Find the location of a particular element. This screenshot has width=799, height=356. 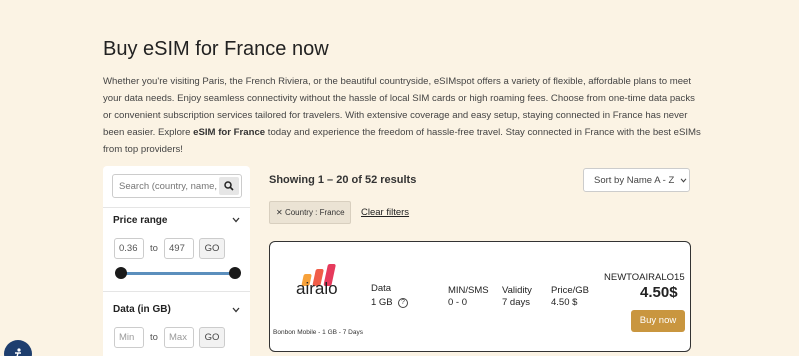

validity-label: Validity is located at coordinates (517, 290).